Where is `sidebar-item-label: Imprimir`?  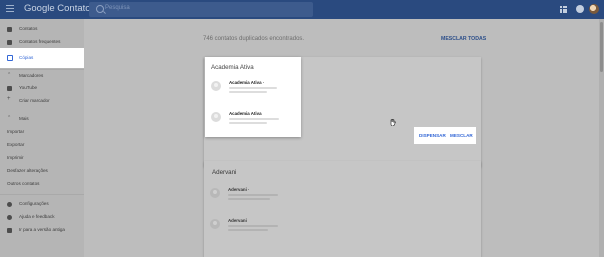 sidebar-item-label: Imprimir is located at coordinates (15, 157).